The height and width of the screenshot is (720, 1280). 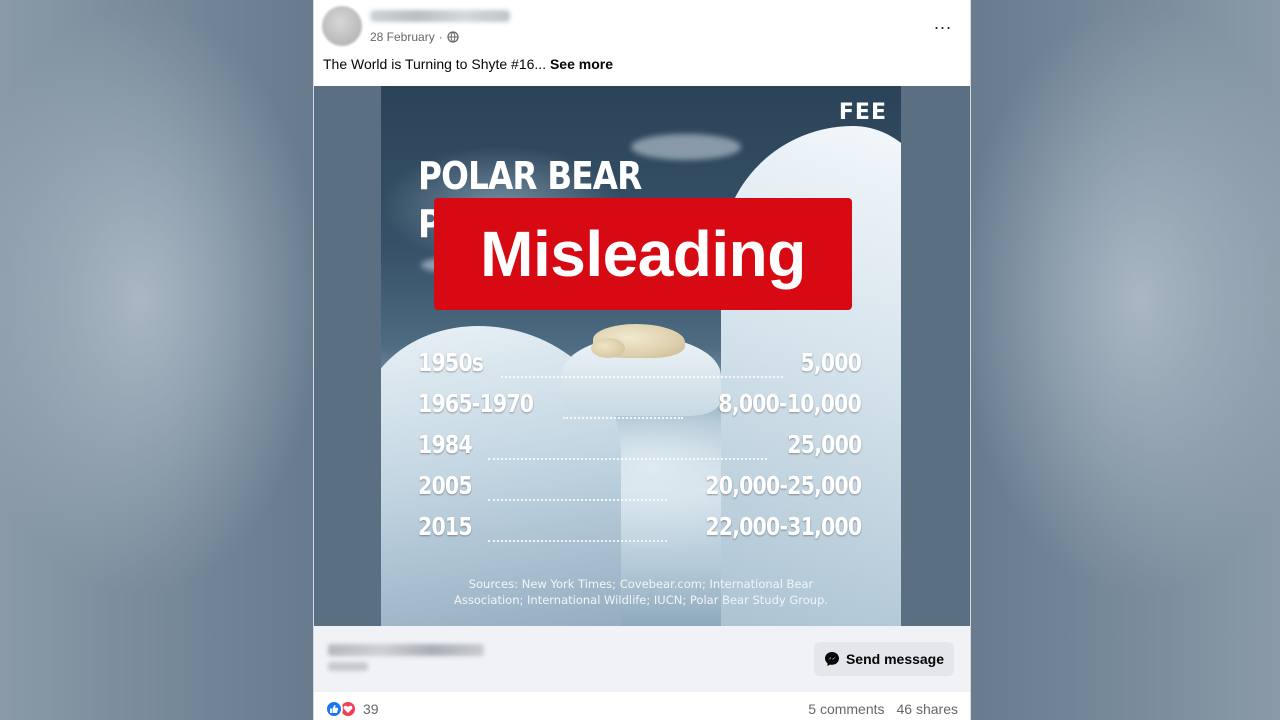 What do you see at coordinates (846, 709) in the screenshot?
I see `comments-count-link: 5 comments` at bounding box center [846, 709].